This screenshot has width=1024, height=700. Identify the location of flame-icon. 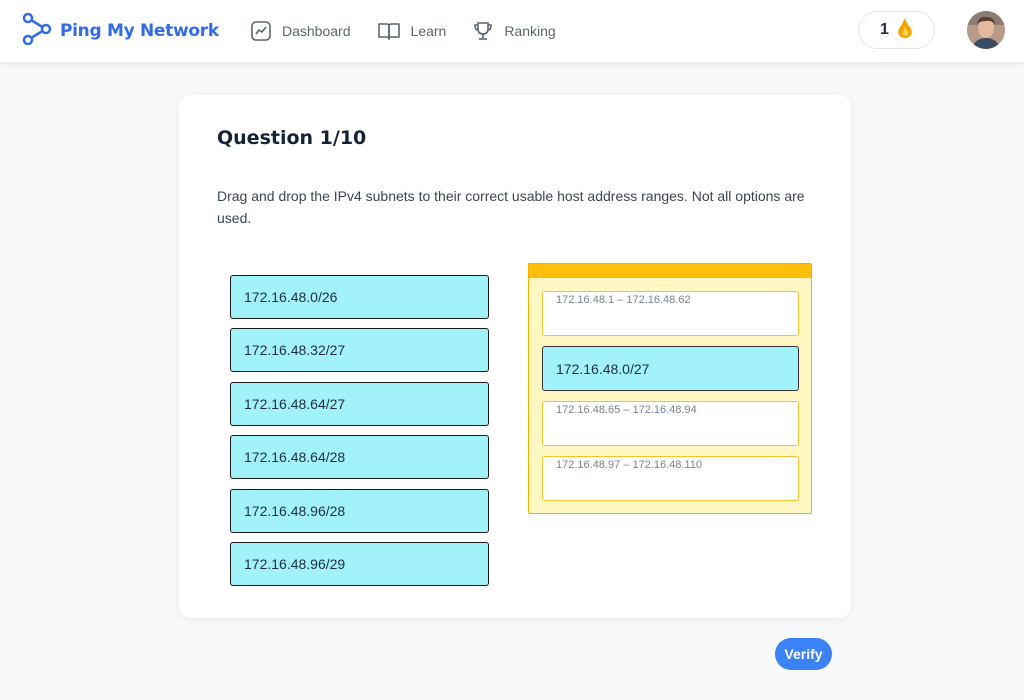
(905, 30).